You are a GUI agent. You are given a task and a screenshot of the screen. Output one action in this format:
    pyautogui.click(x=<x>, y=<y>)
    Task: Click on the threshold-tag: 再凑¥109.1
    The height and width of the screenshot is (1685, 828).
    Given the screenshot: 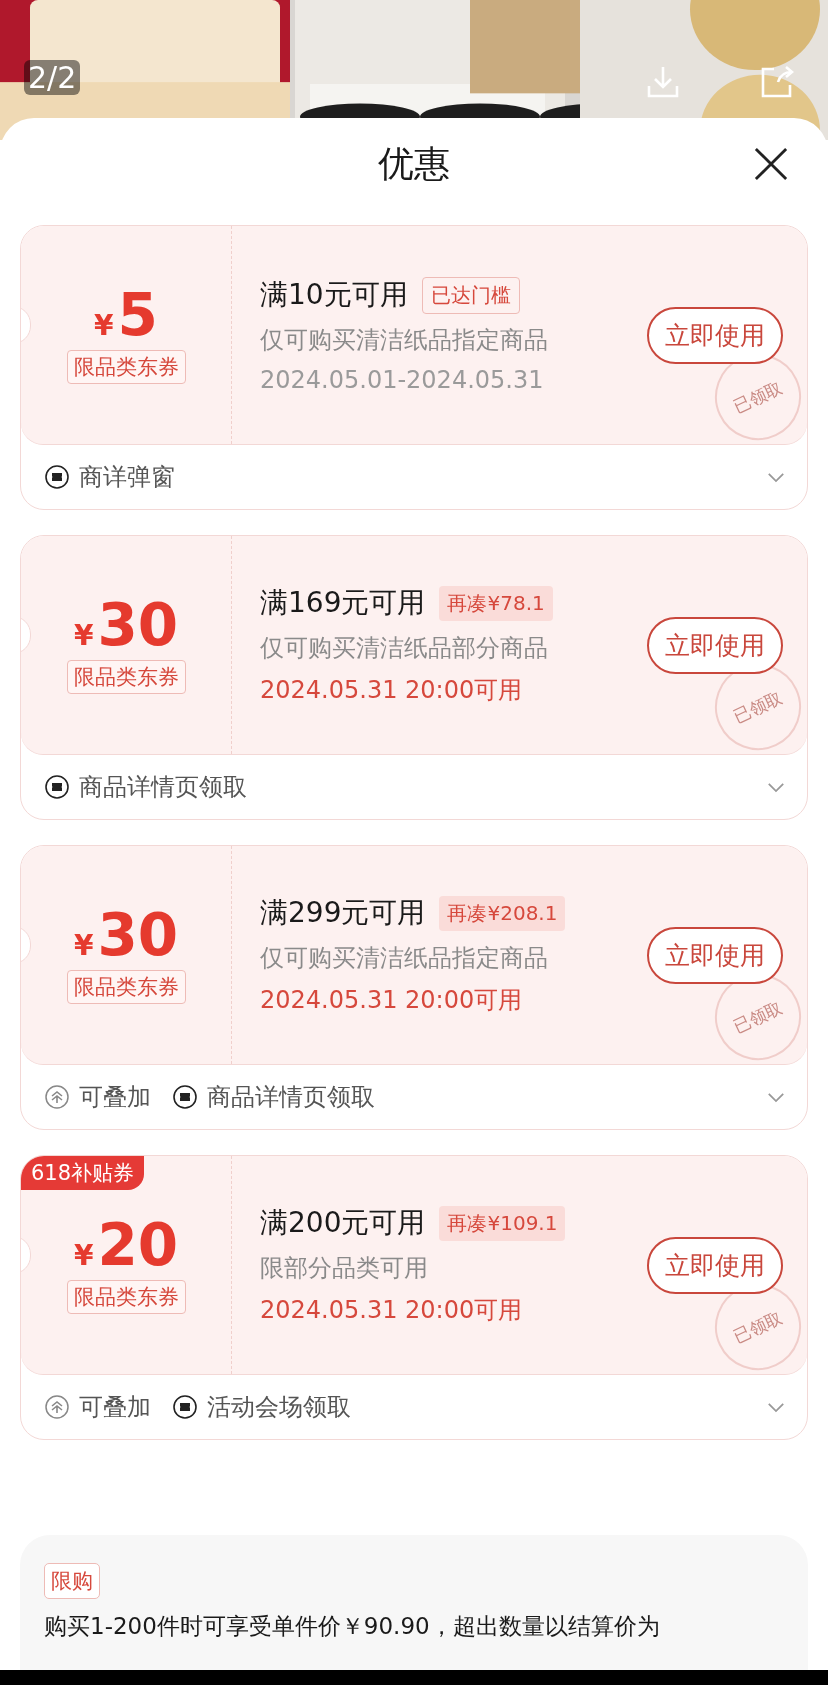 What is the action you would take?
    pyautogui.click(x=502, y=1223)
    